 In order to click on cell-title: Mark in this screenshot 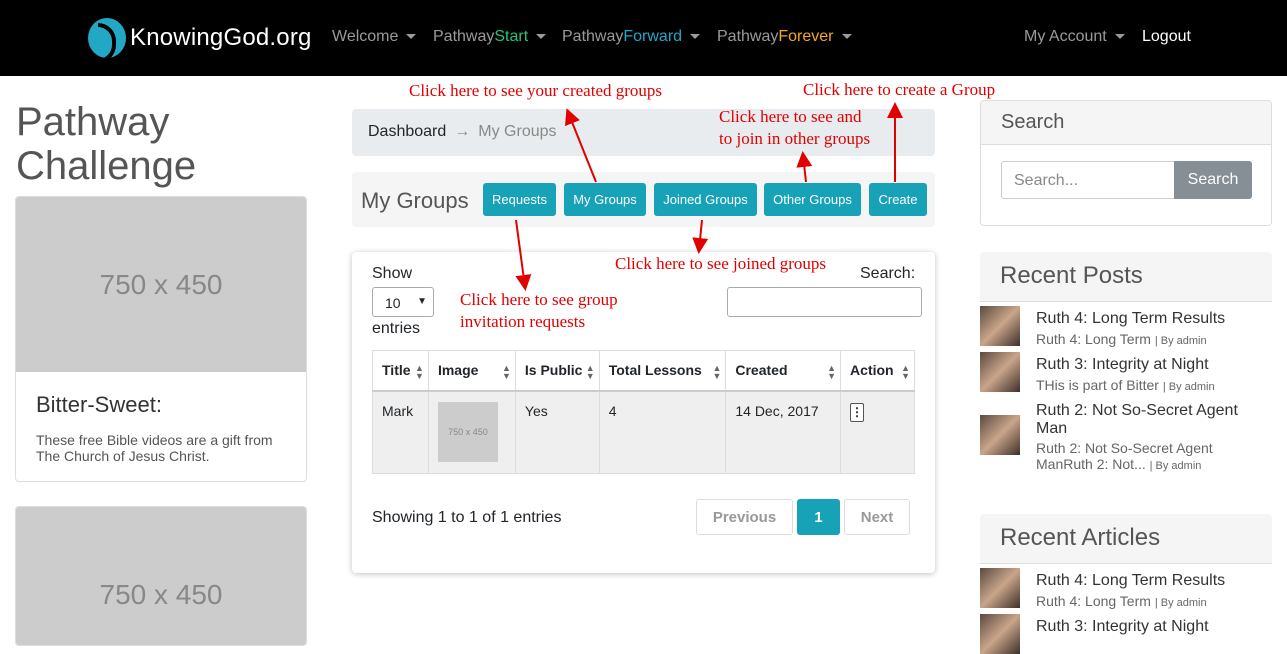, I will do `click(400, 432)`.